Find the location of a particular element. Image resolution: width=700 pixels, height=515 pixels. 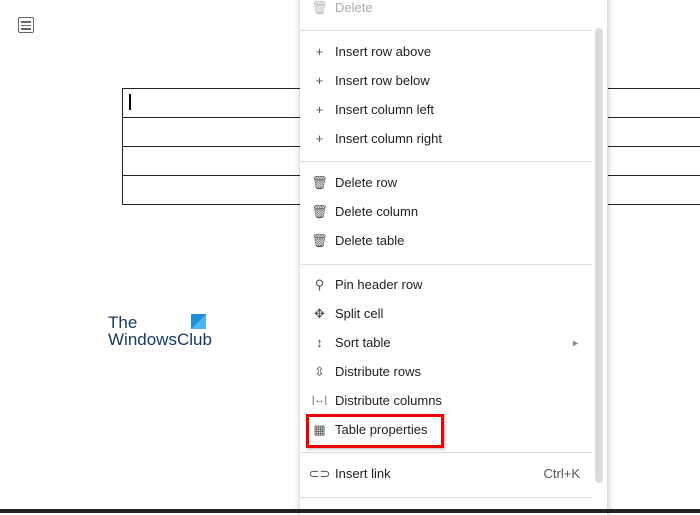

menu-item-label: Insert link is located at coordinates (439, 473).